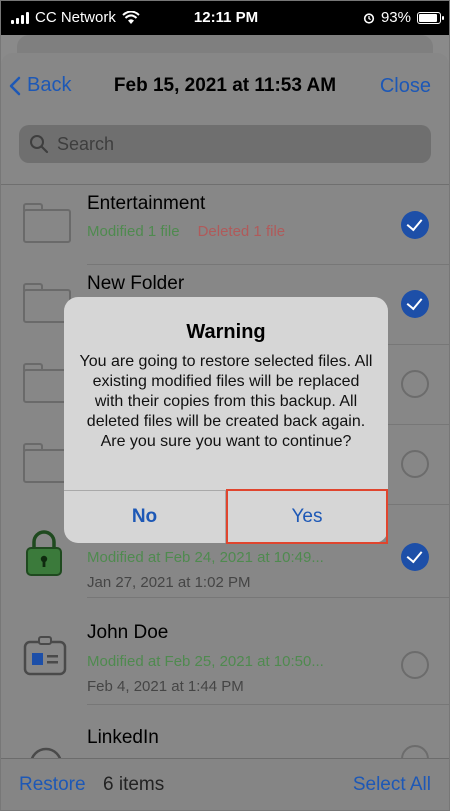 This screenshot has width=450, height=811. What do you see at coordinates (430, 17) in the screenshot?
I see `battery-icon` at bounding box center [430, 17].